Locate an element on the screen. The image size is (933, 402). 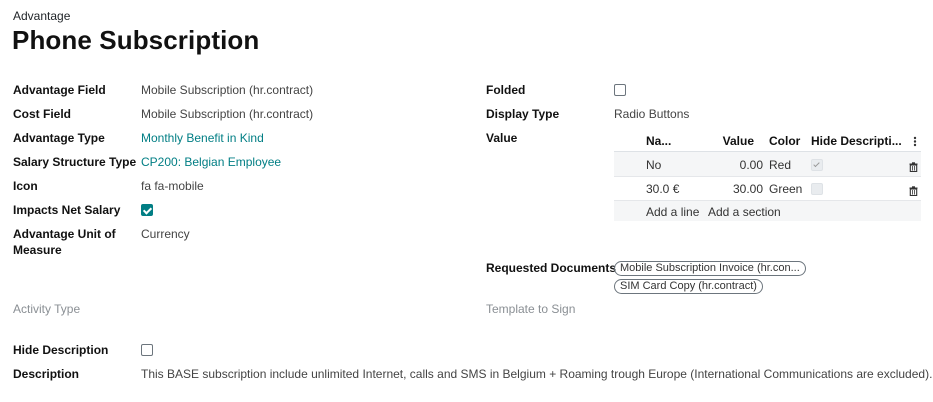
template-to-sign-label: Template to Sign is located at coordinates (531, 309).